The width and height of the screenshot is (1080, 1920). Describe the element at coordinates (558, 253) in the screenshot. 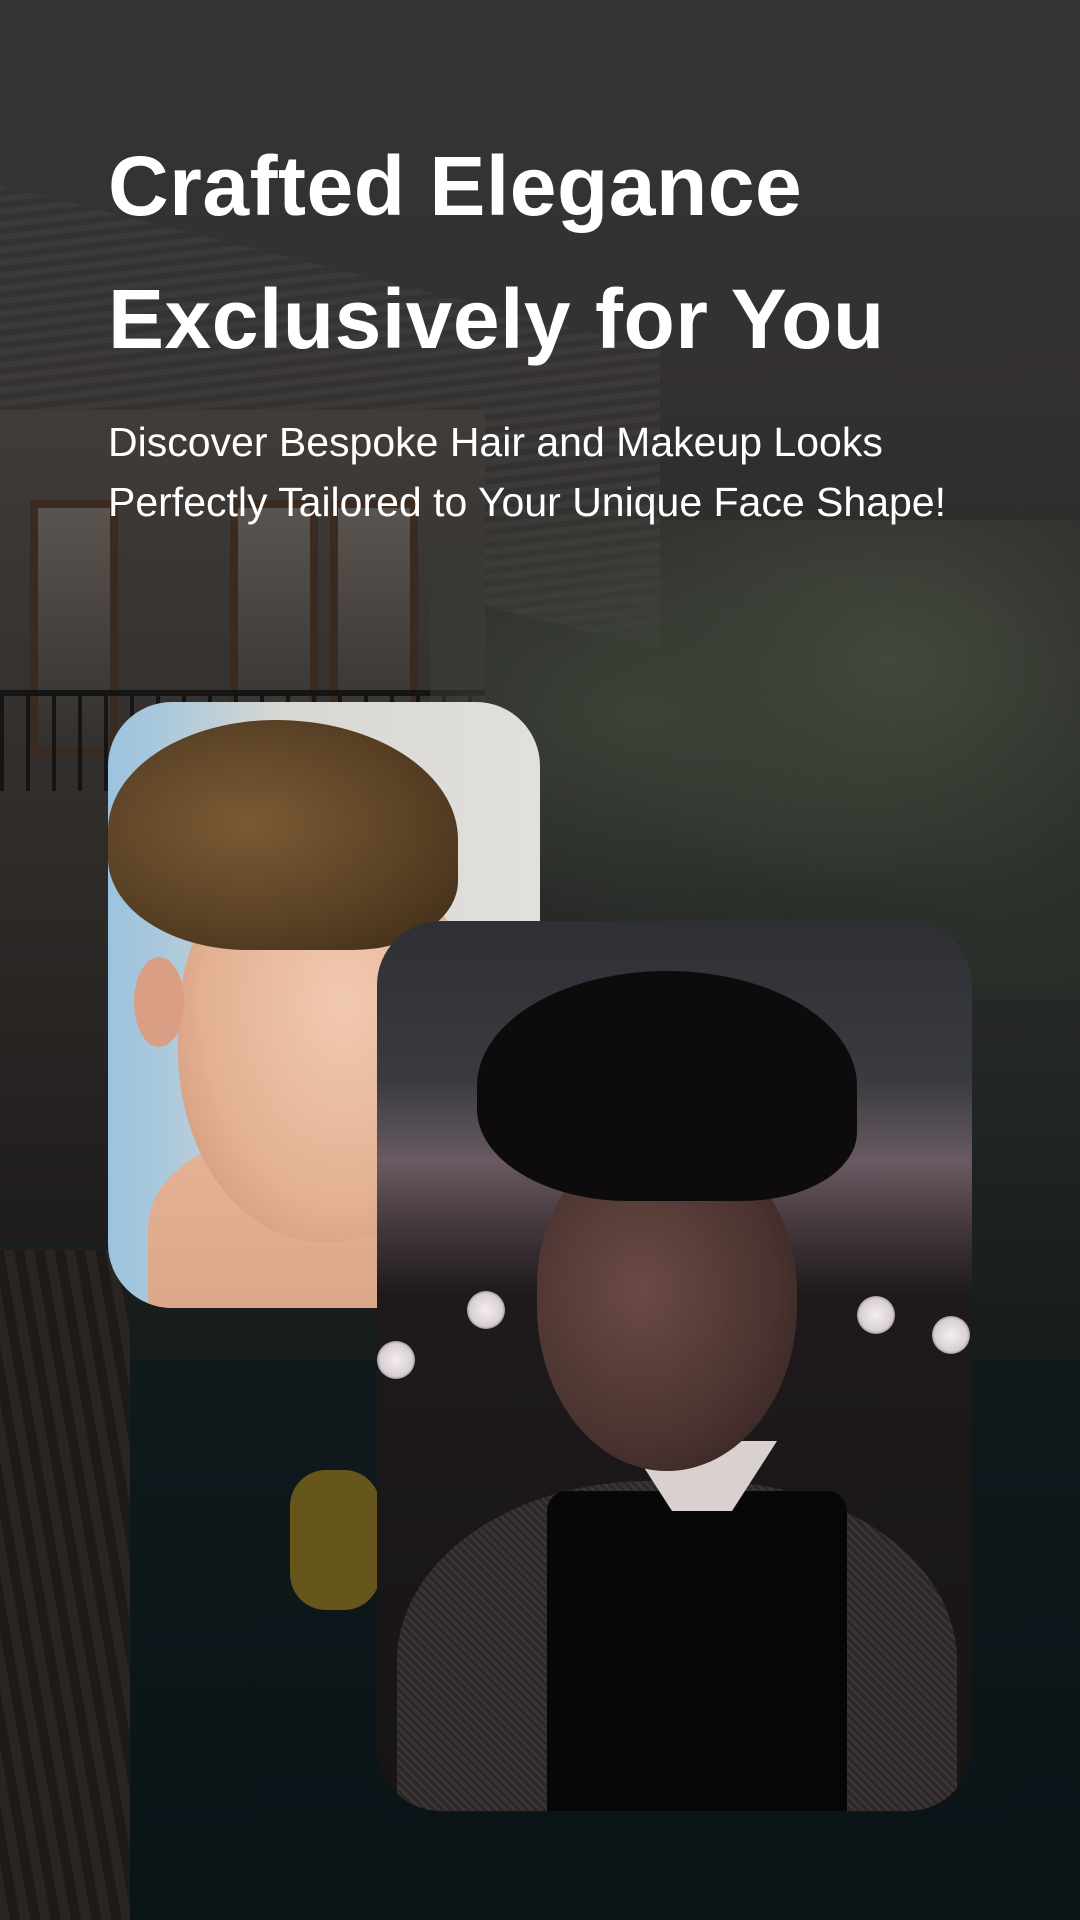

I see `headline: Crafted Elegance Exclusively for You` at that location.